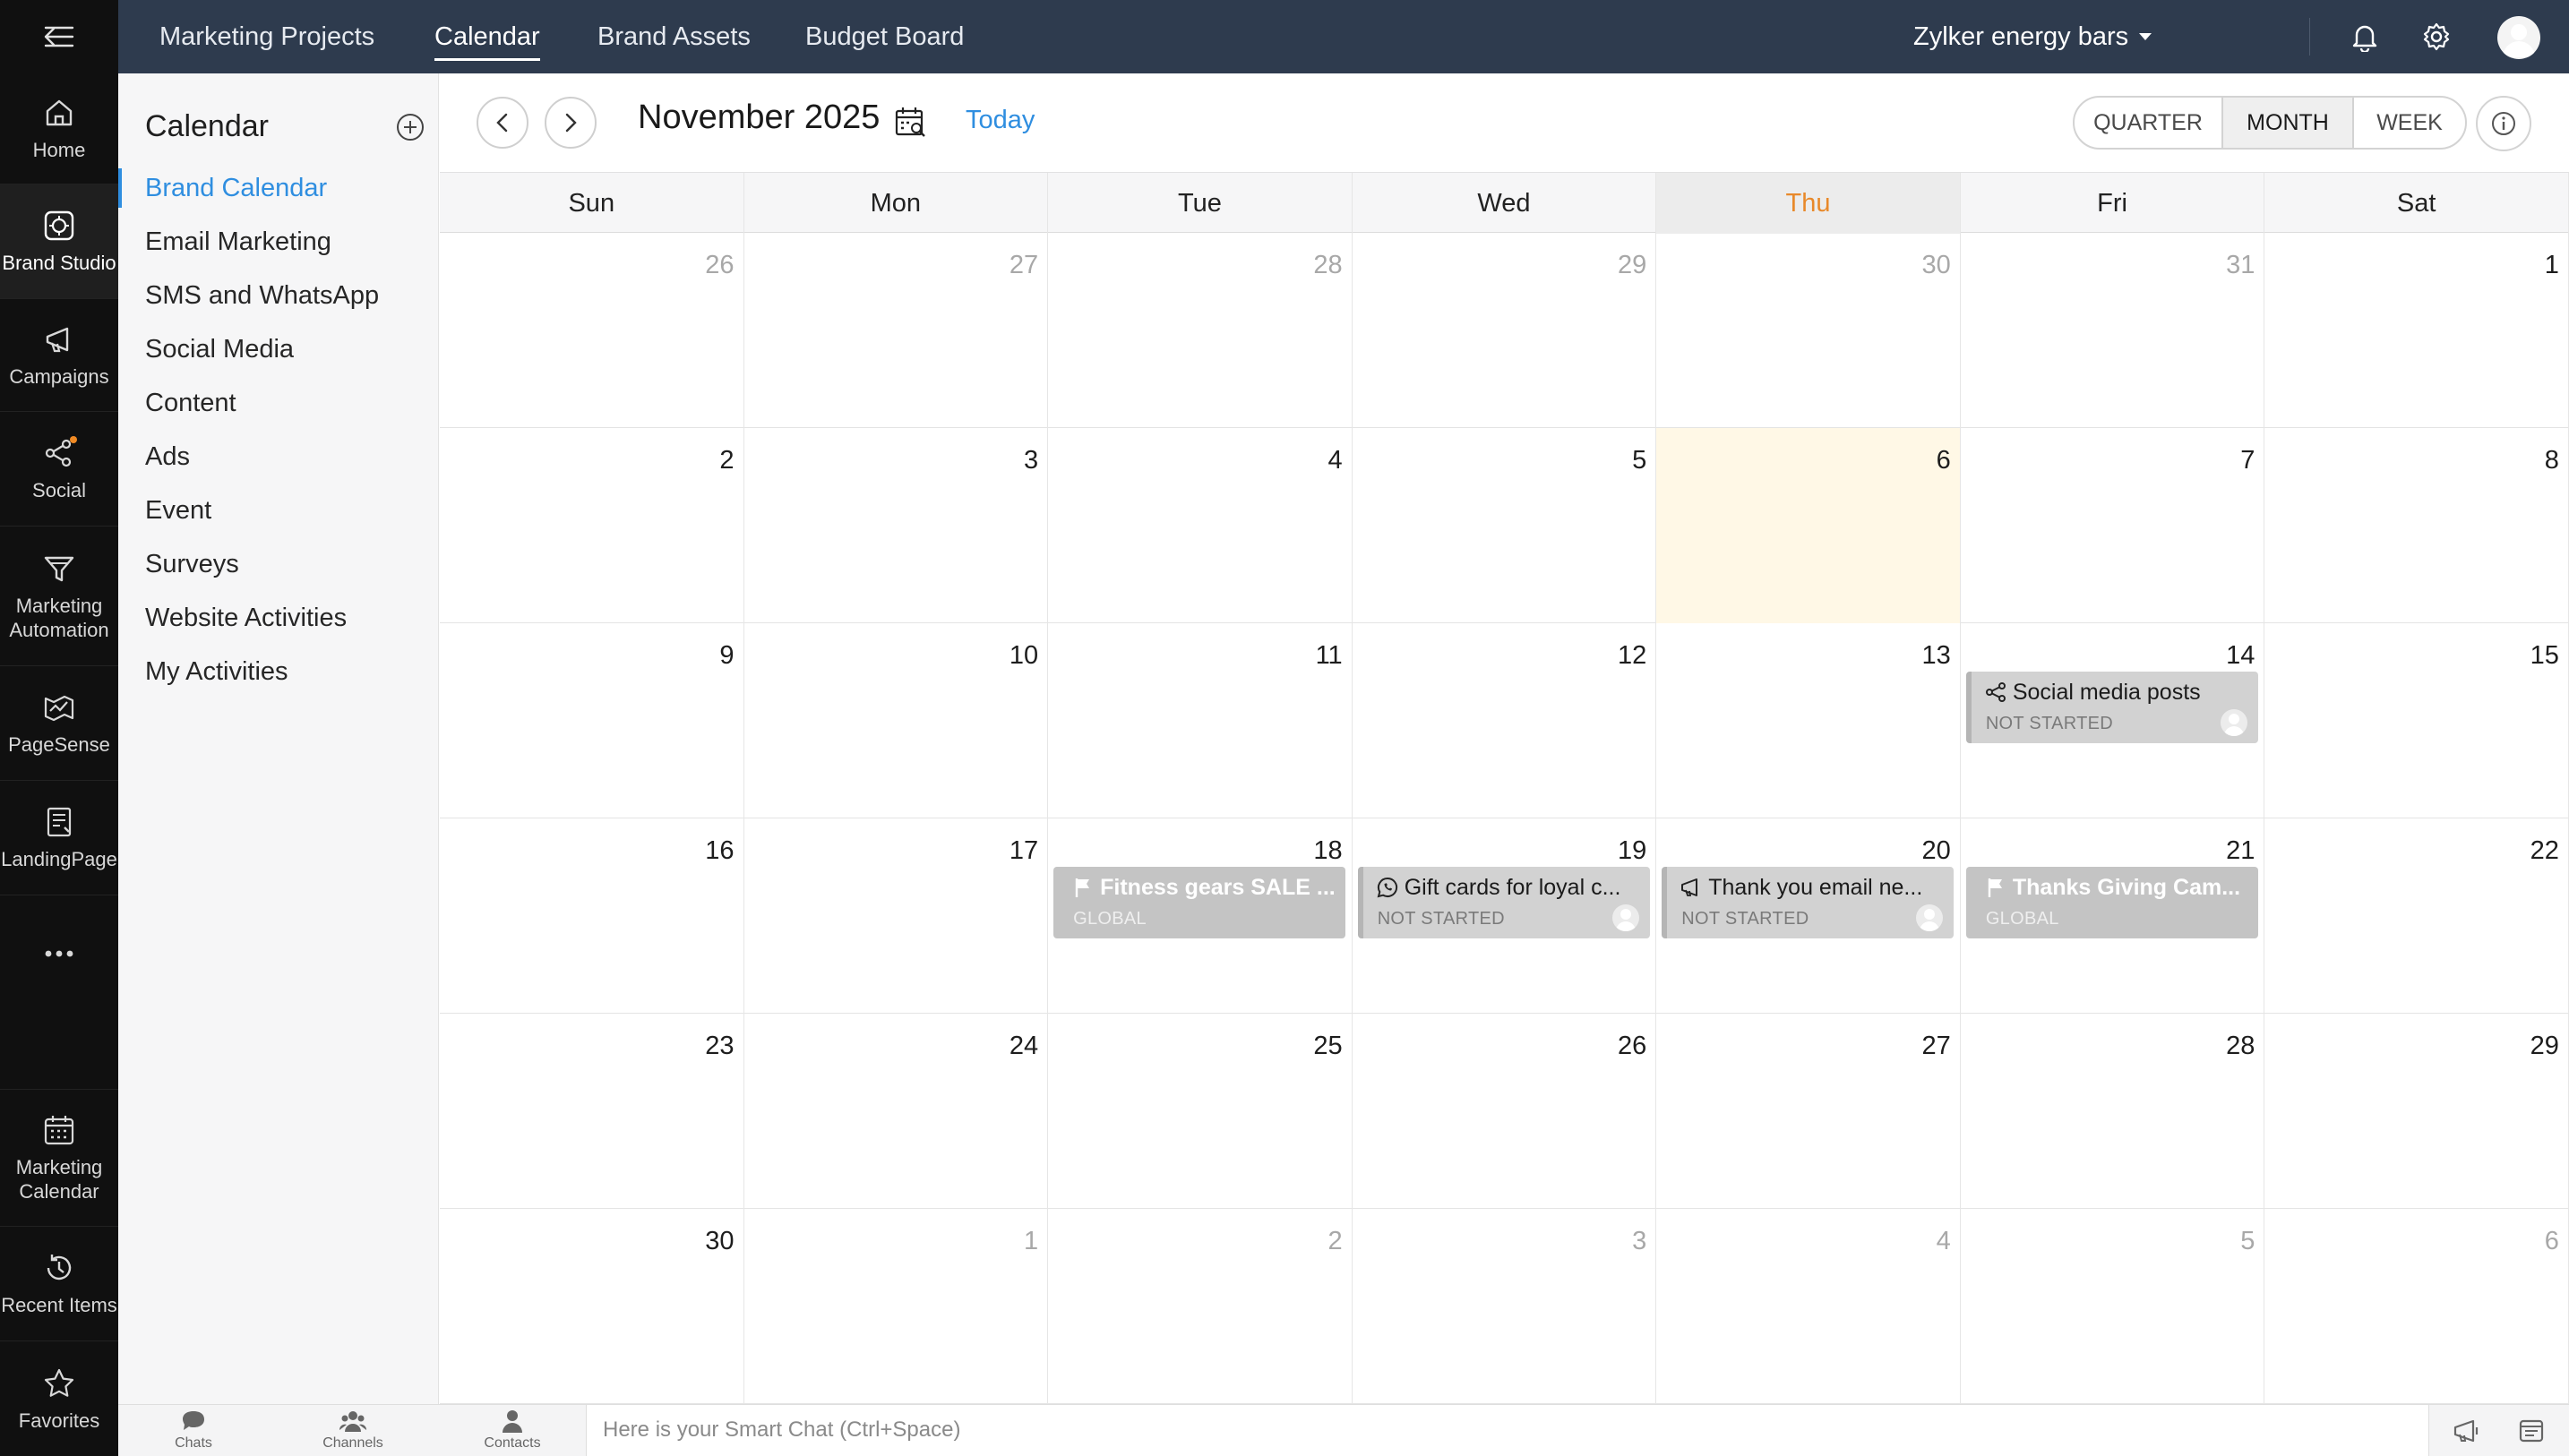 The height and width of the screenshot is (1456, 2569). I want to click on day-cell: 20 Thank you email ne... NOT STARTED, so click(1808, 916).